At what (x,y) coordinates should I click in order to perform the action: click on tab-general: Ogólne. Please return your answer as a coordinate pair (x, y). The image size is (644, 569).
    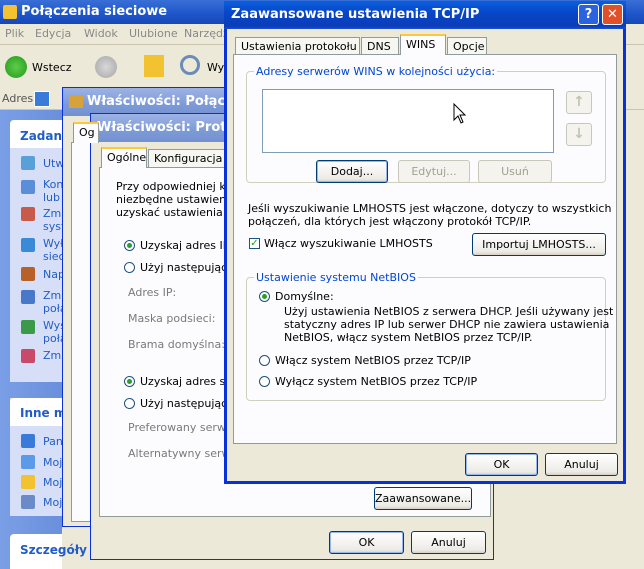
    Looking at the image, I should click on (124, 157).